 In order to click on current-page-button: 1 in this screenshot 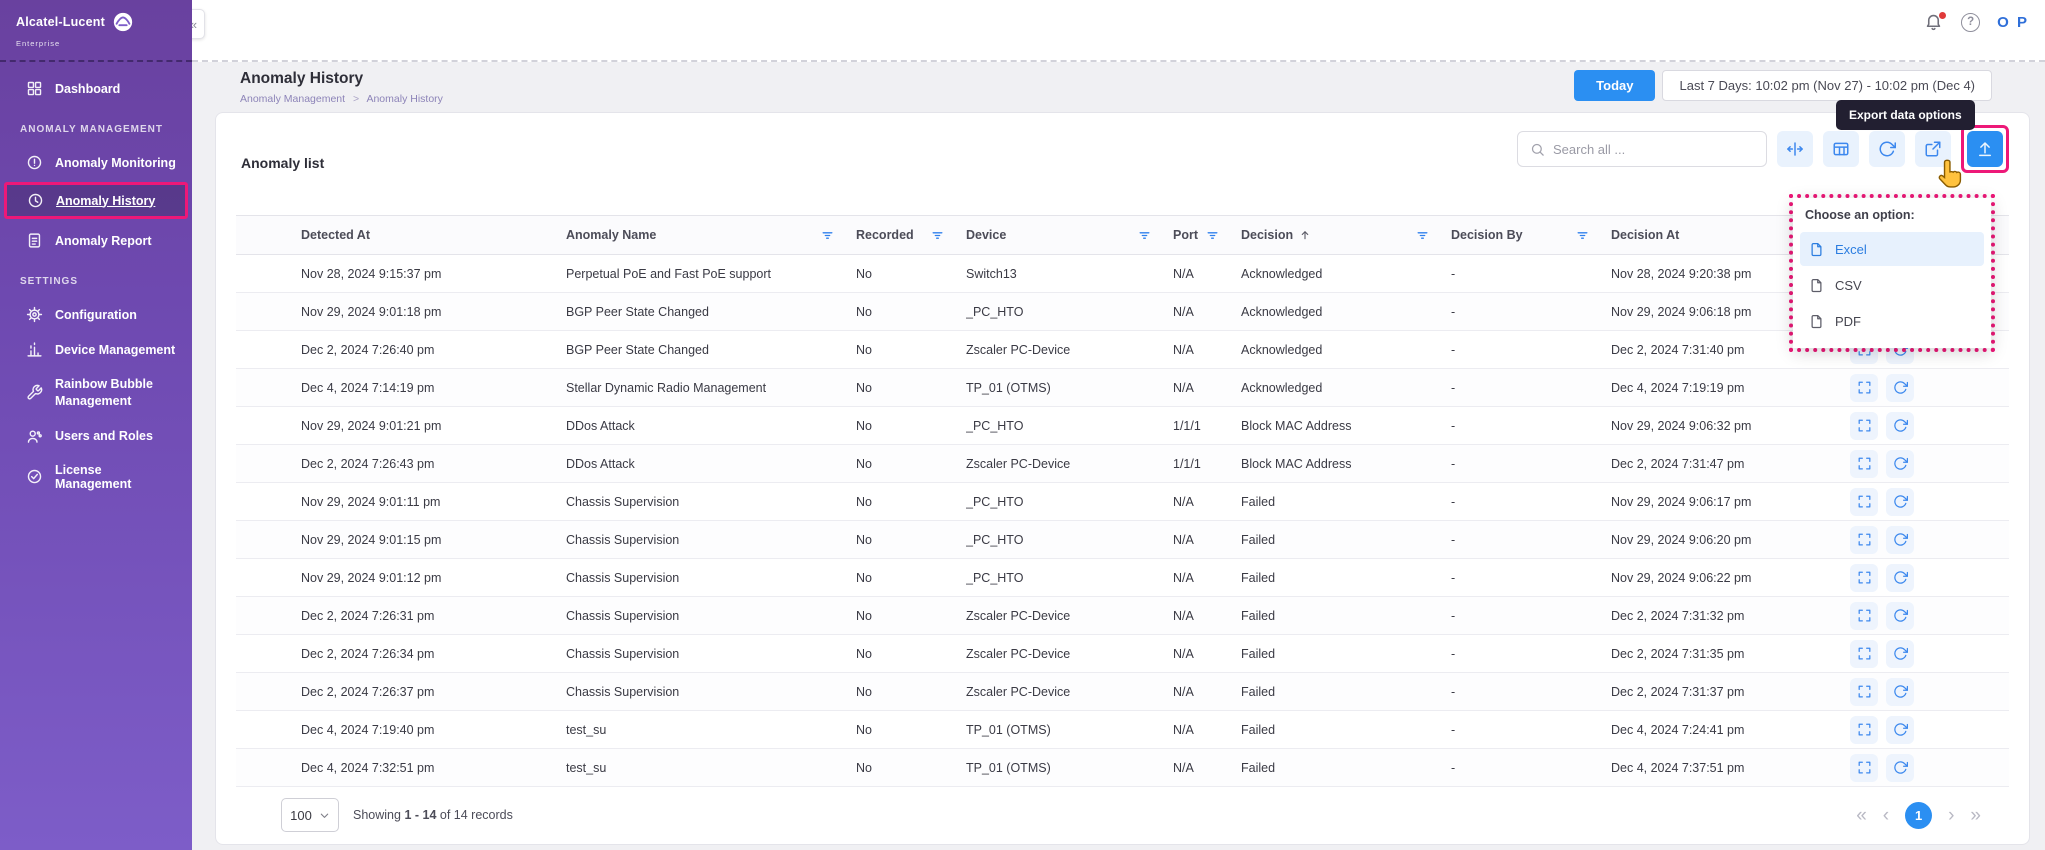, I will do `click(1919, 815)`.